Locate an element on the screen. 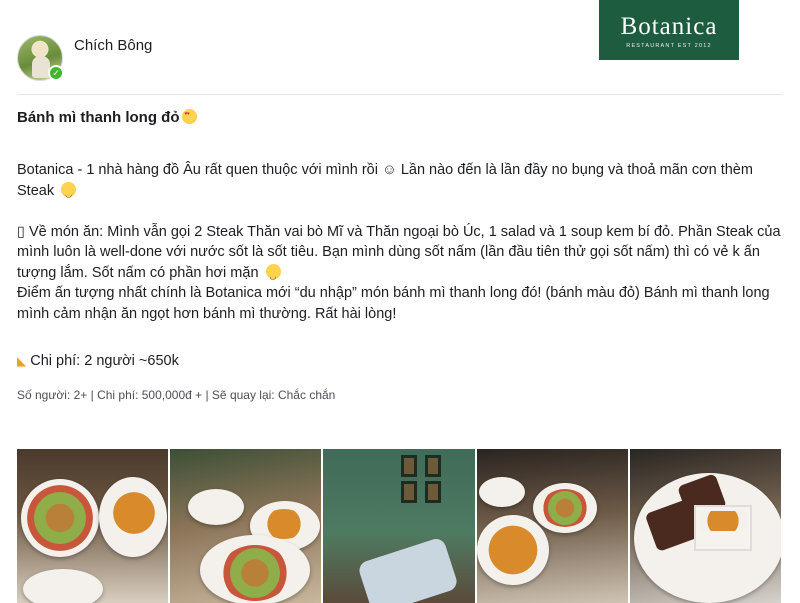 This screenshot has width=800, height=603. photo-table-setting is located at coordinates (246, 526).